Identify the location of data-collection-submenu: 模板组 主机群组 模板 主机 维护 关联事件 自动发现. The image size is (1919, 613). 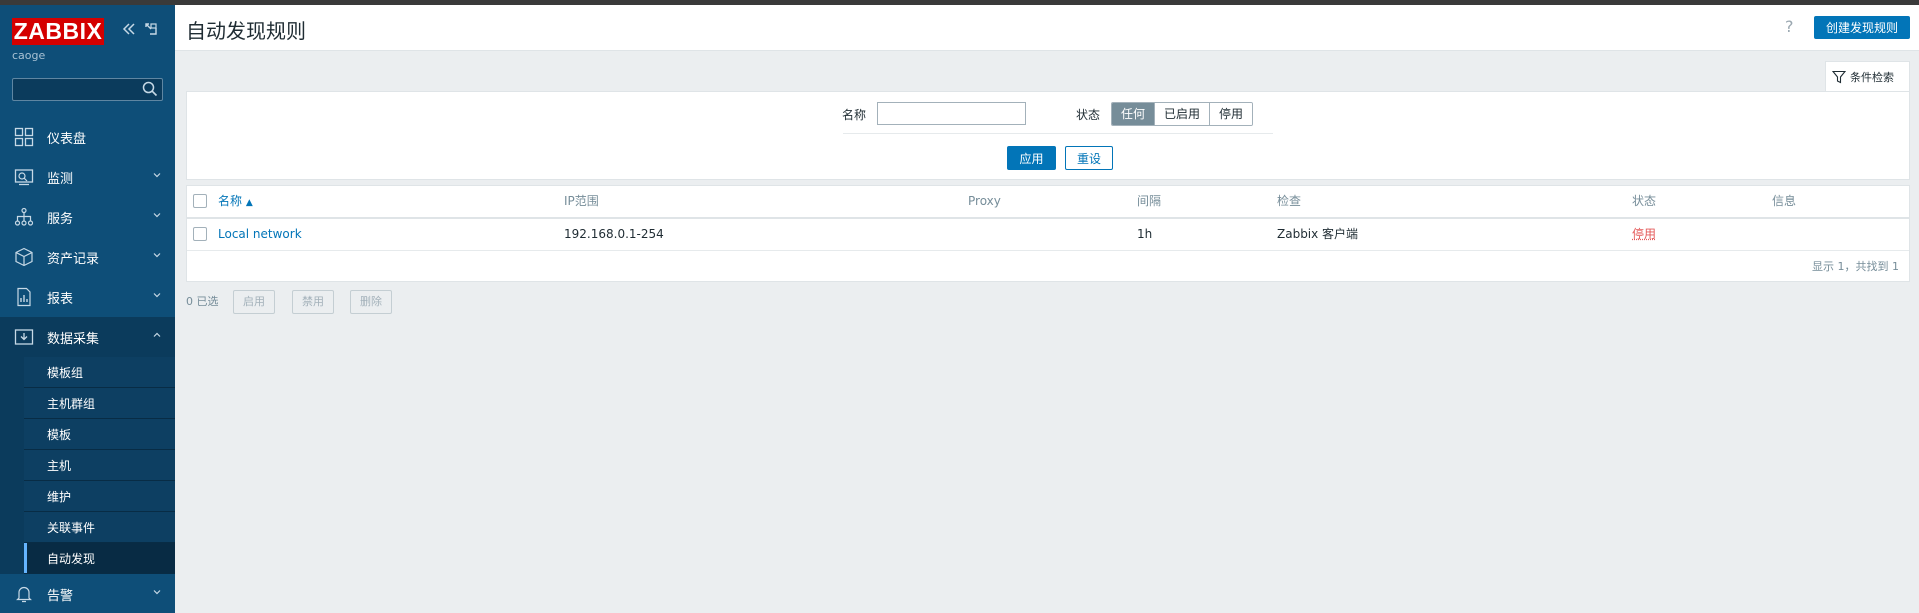
(87, 465).